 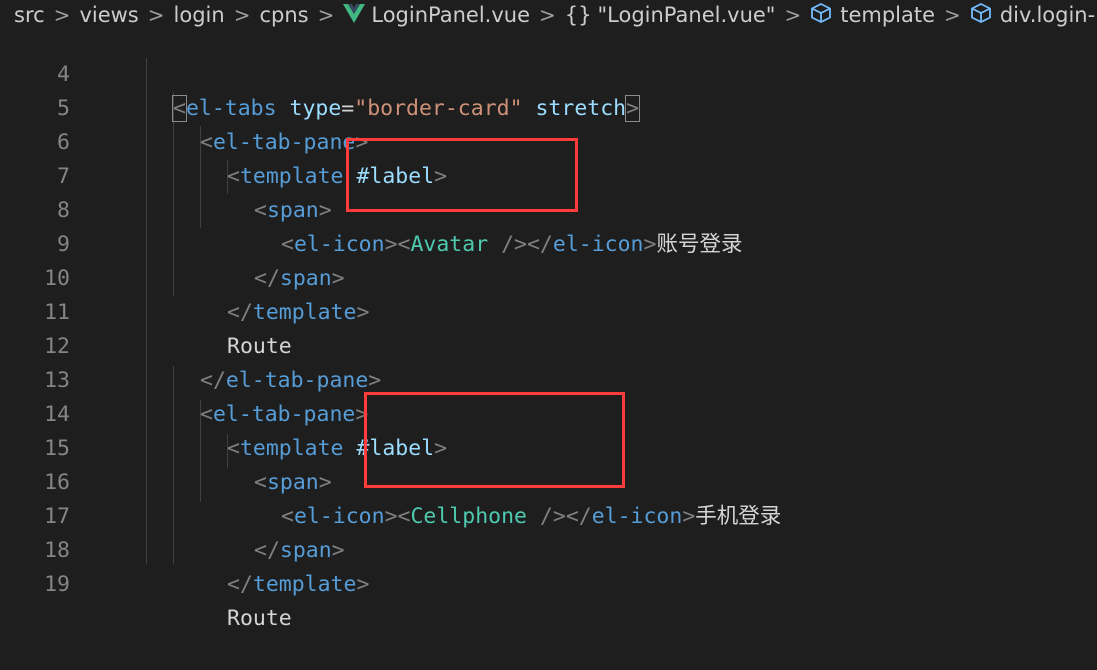 I want to click on code-line: 6 <template #label>, so click(x=548, y=140).